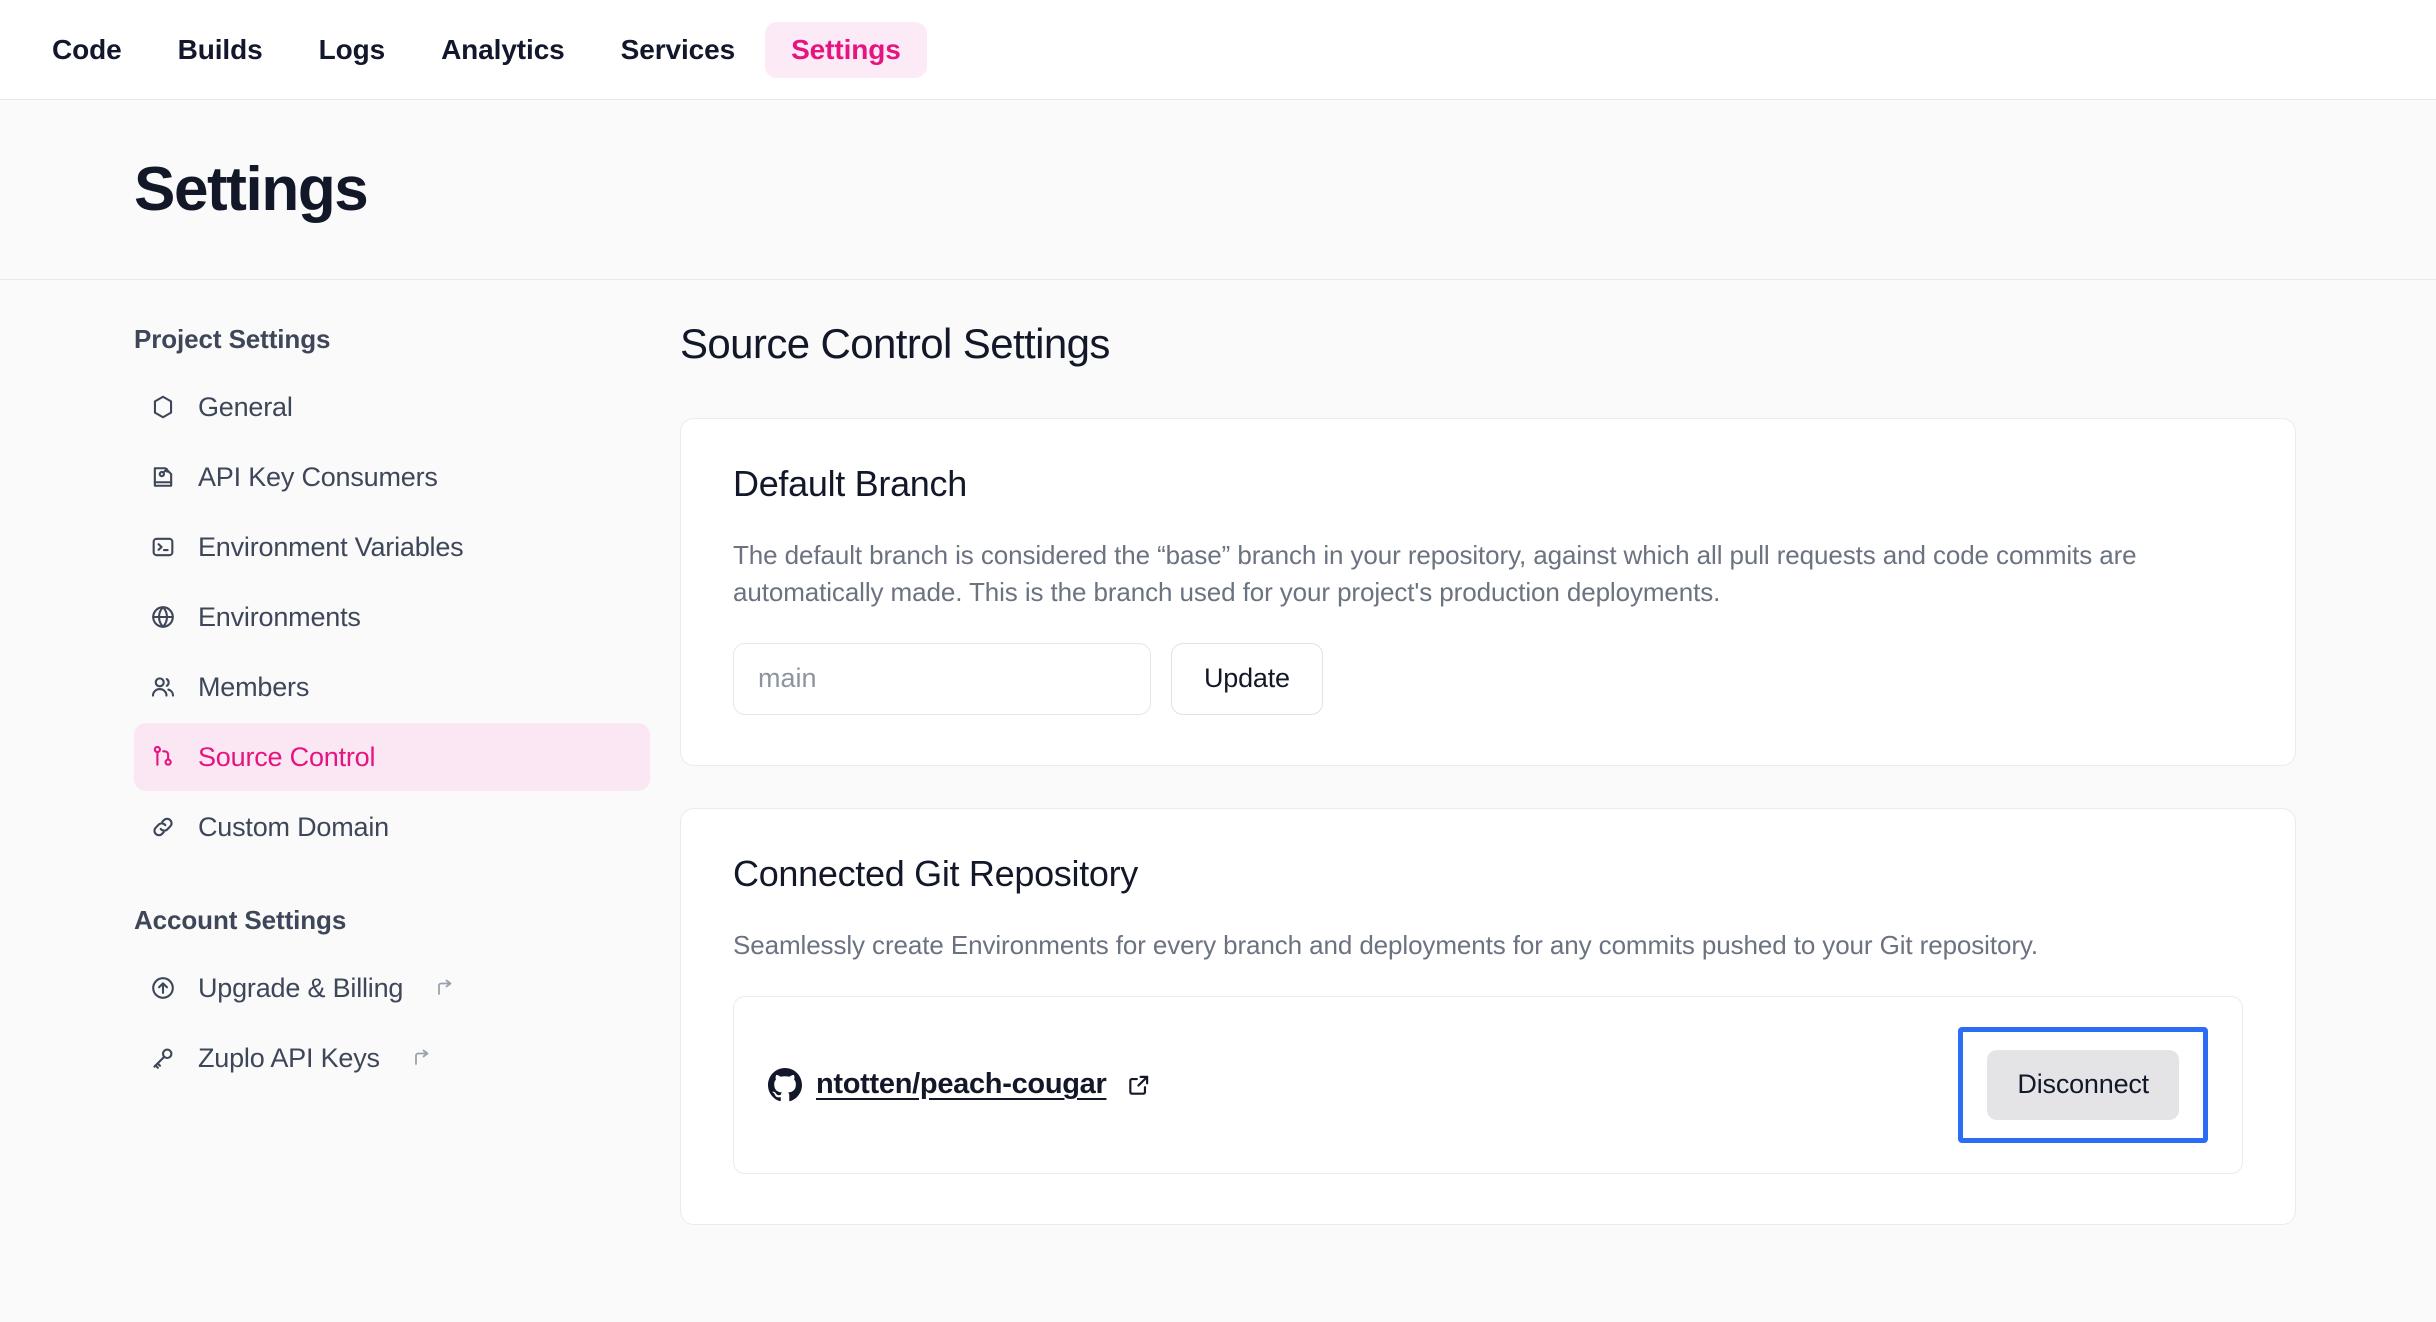 The height and width of the screenshot is (1322, 2436). What do you see at coordinates (163, 988) in the screenshot?
I see `arrow-up-circle-icon` at bounding box center [163, 988].